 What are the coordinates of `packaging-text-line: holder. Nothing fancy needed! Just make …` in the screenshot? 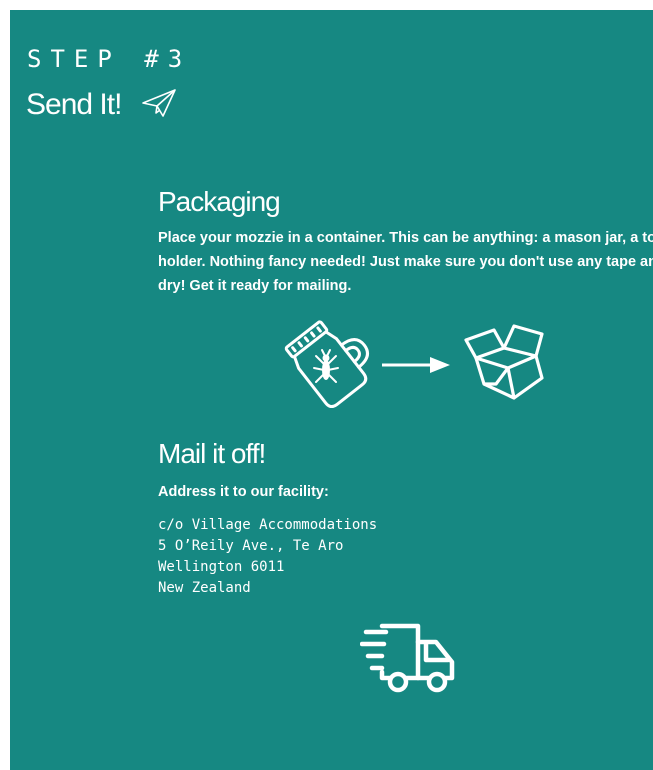 It's located at (405, 262).